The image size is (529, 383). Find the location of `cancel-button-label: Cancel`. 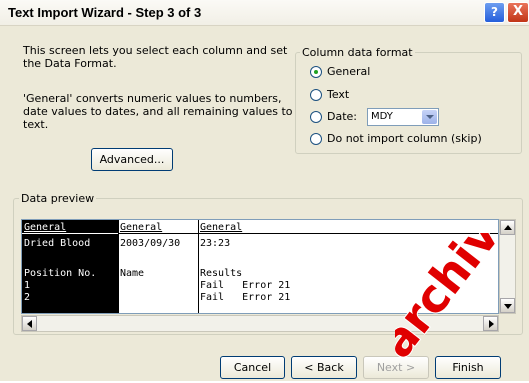

cancel-button-label: Cancel is located at coordinates (252, 367).